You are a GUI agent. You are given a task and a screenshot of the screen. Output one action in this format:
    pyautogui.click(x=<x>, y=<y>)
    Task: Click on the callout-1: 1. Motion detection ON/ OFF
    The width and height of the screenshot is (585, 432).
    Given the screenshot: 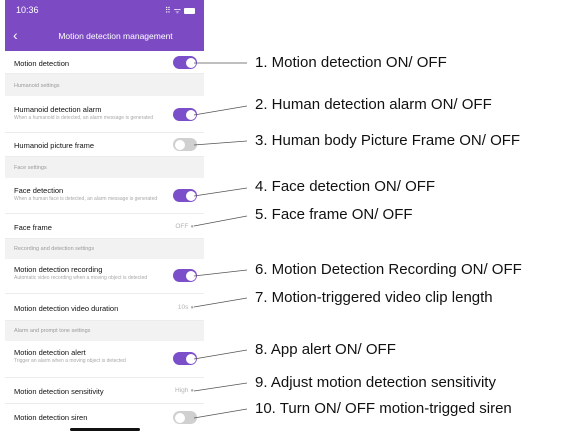 What is the action you would take?
    pyautogui.click(x=351, y=62)
    